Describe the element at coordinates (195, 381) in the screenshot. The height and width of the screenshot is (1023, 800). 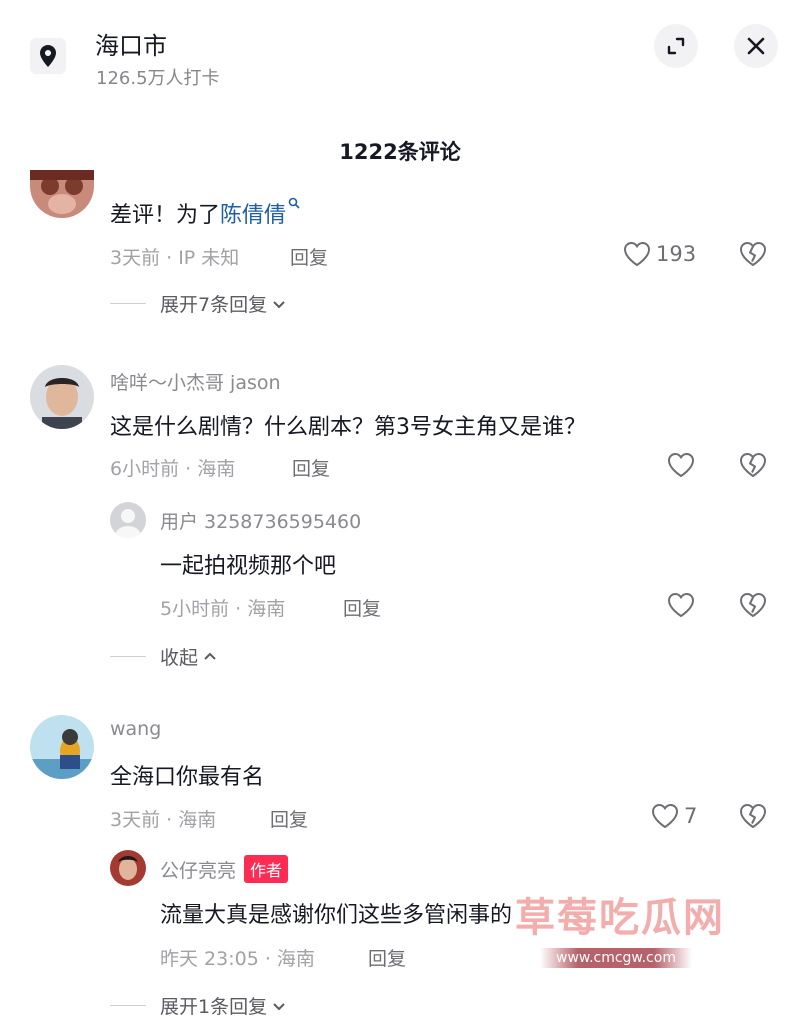
I see `comment-username: 啥咩～小杰哥 jason` at that location.